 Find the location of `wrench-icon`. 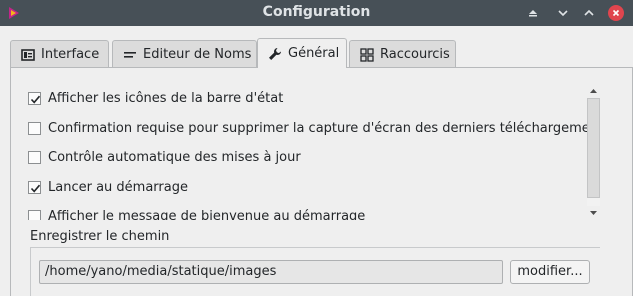

wrench-icon is located at coordinates (275, 53).